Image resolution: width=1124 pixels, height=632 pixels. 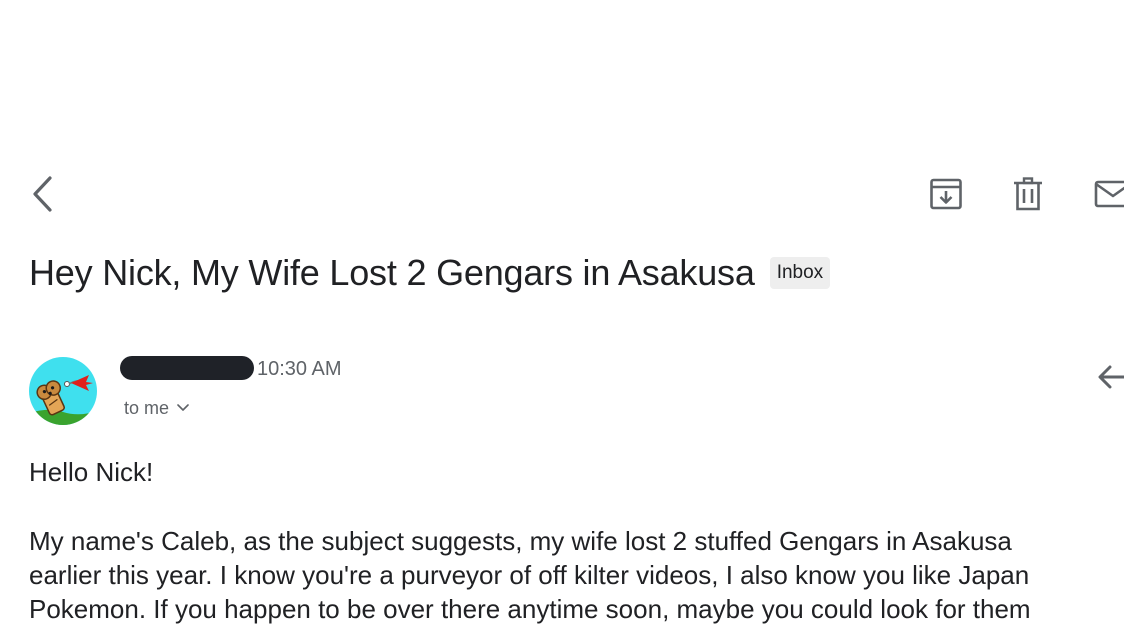 I want to click on email-time: 10:30 AM, so click(x=299, y=369).